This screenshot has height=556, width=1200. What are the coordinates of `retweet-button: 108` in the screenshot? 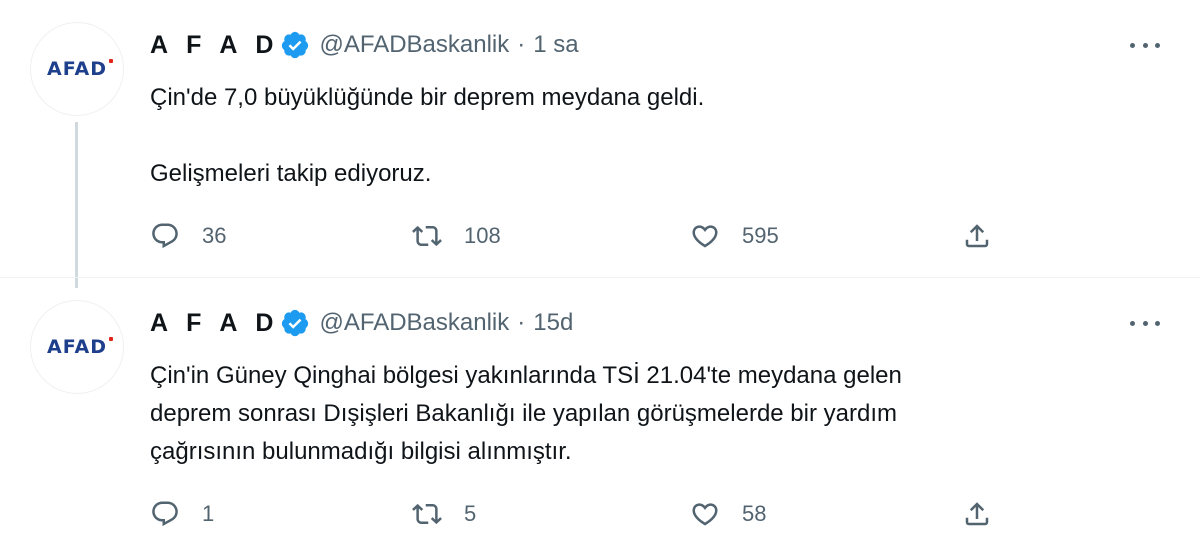 It's located at (456, 236).